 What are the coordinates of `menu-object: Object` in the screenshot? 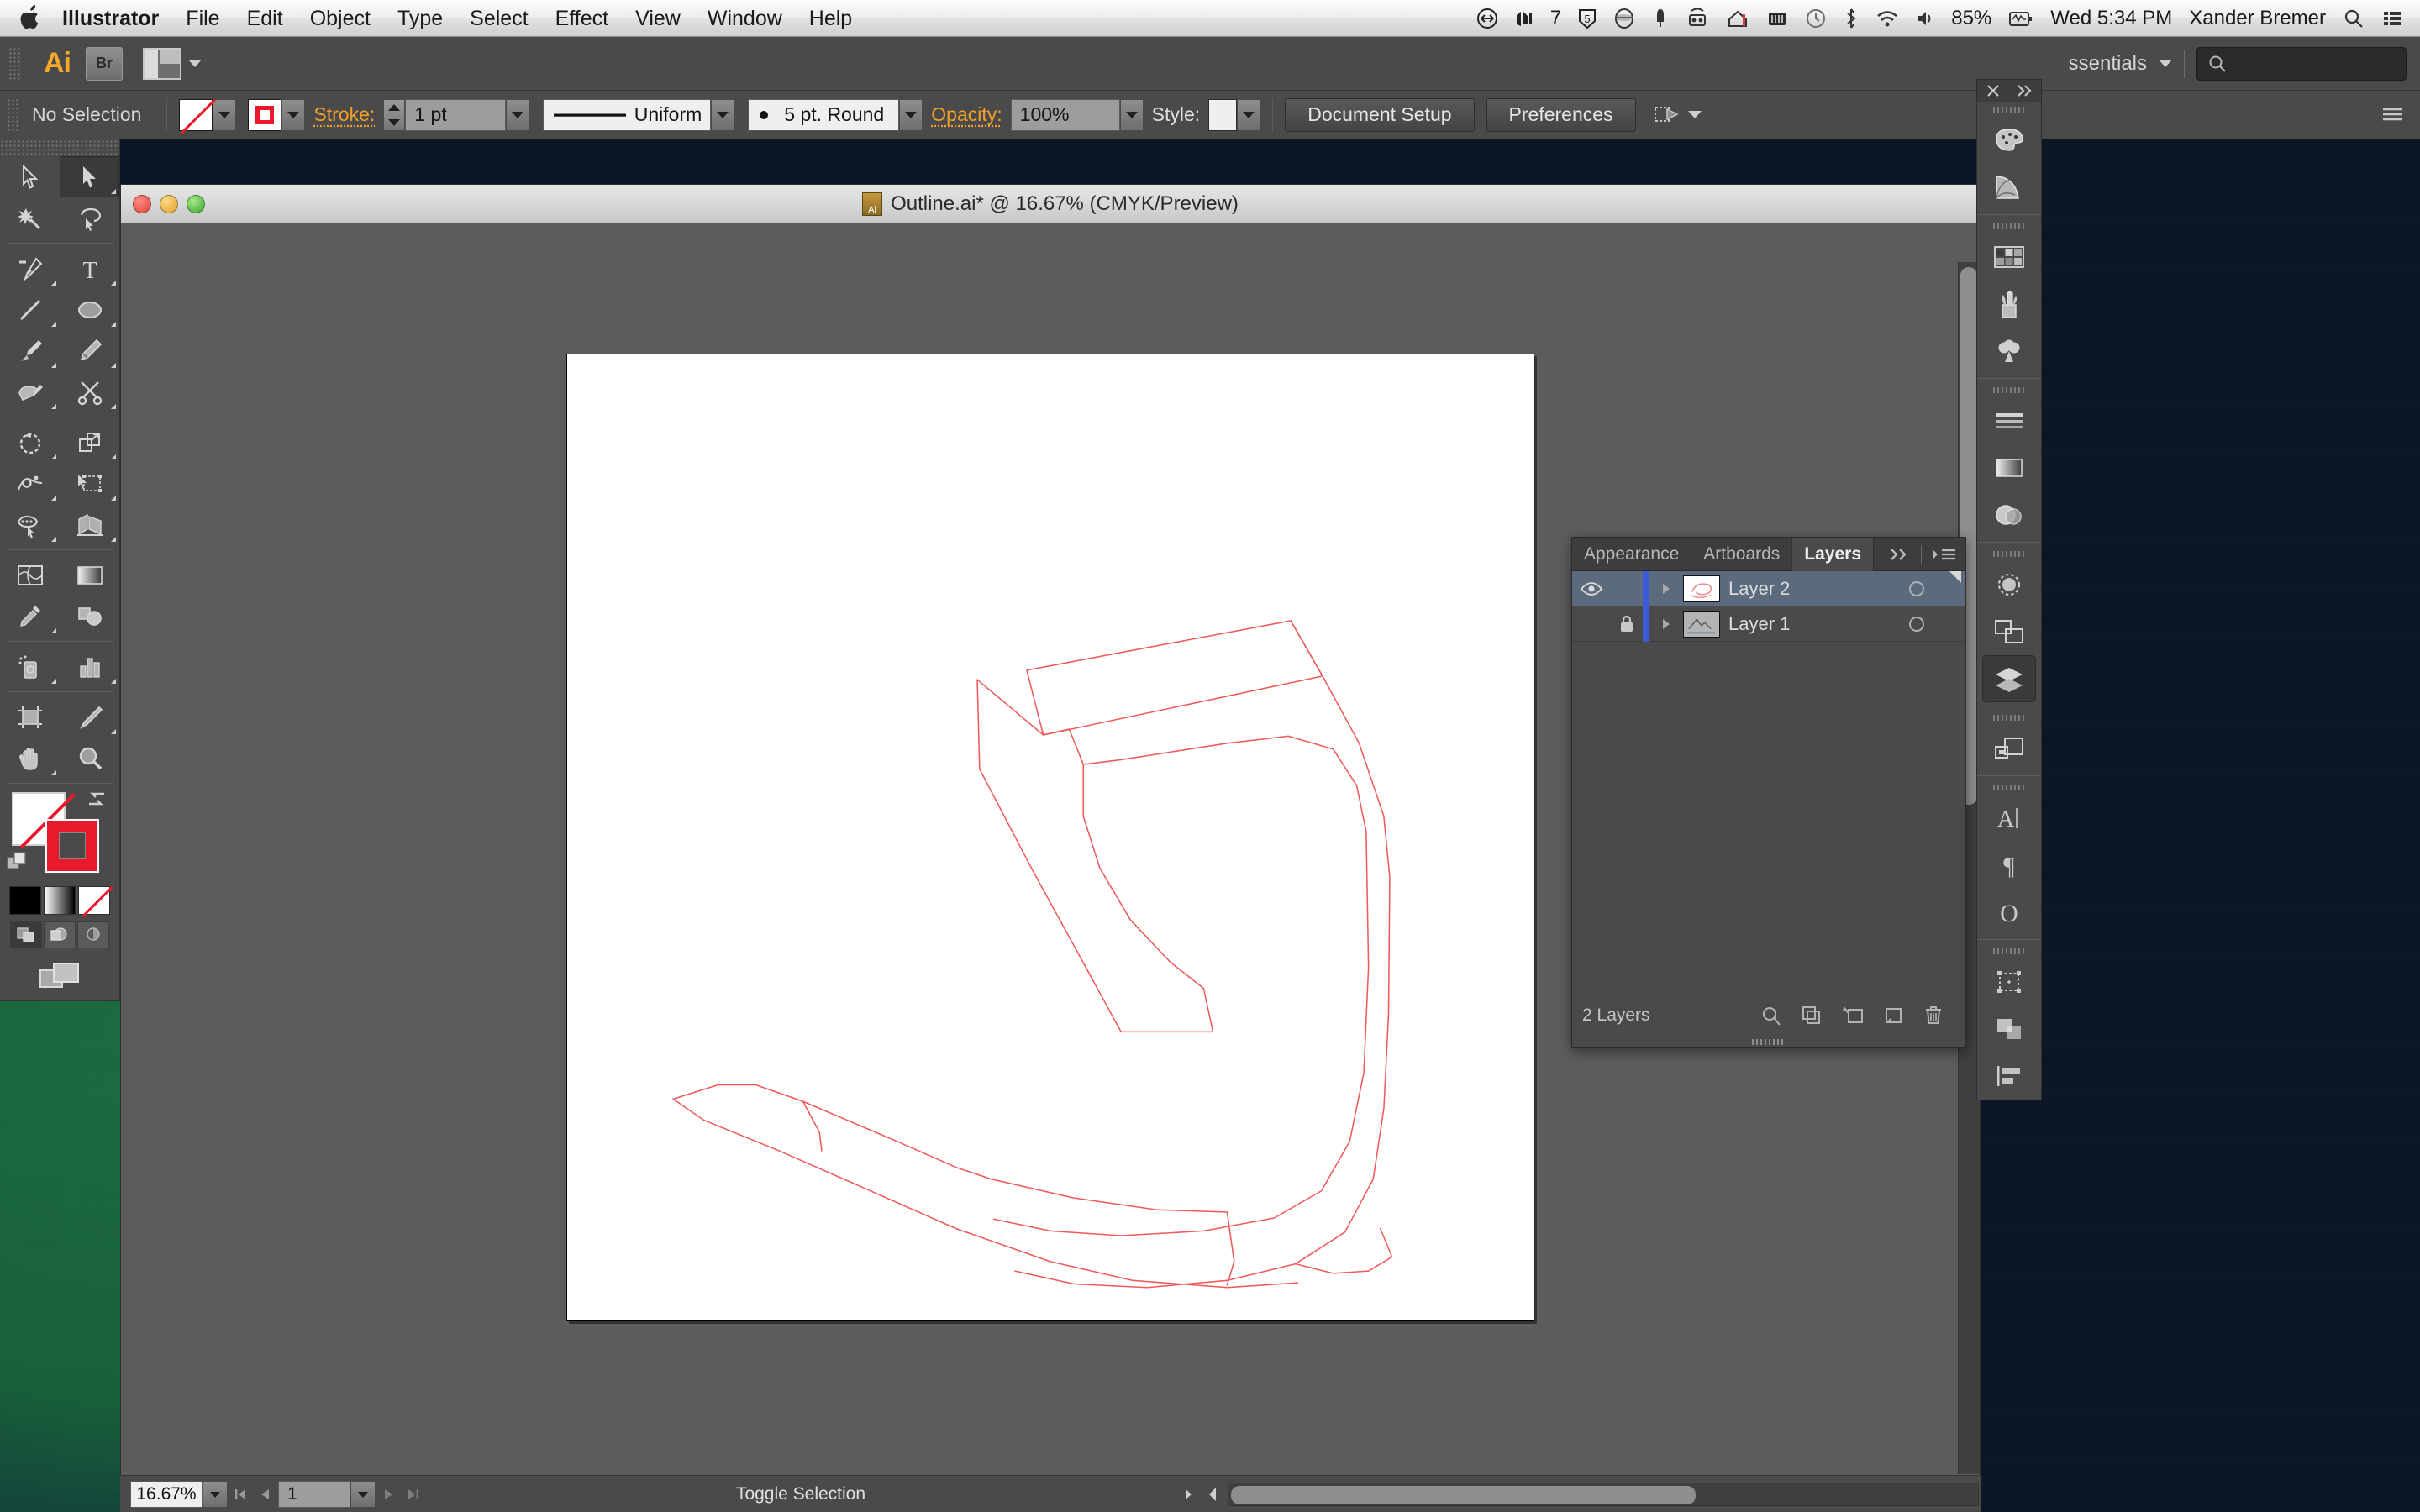 It's located at (340, 18).